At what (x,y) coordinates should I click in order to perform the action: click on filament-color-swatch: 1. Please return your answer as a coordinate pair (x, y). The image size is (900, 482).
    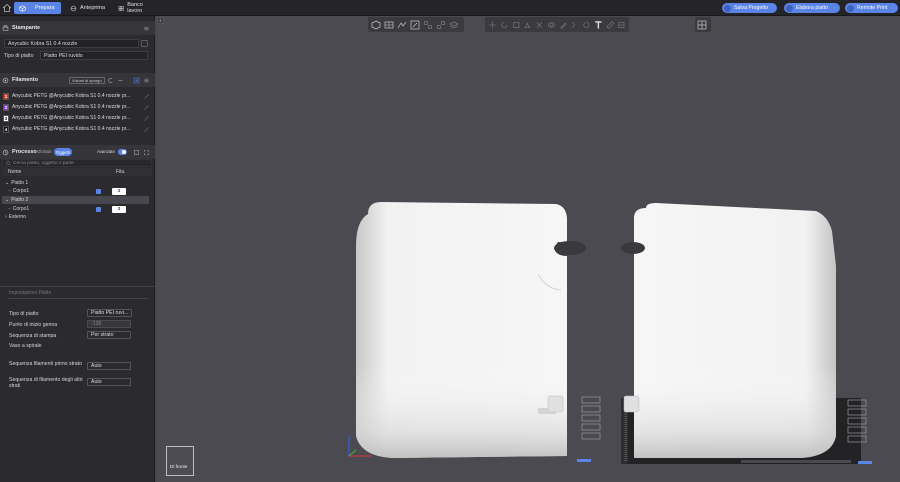
    Looking at the image, I should click on (6, 96).